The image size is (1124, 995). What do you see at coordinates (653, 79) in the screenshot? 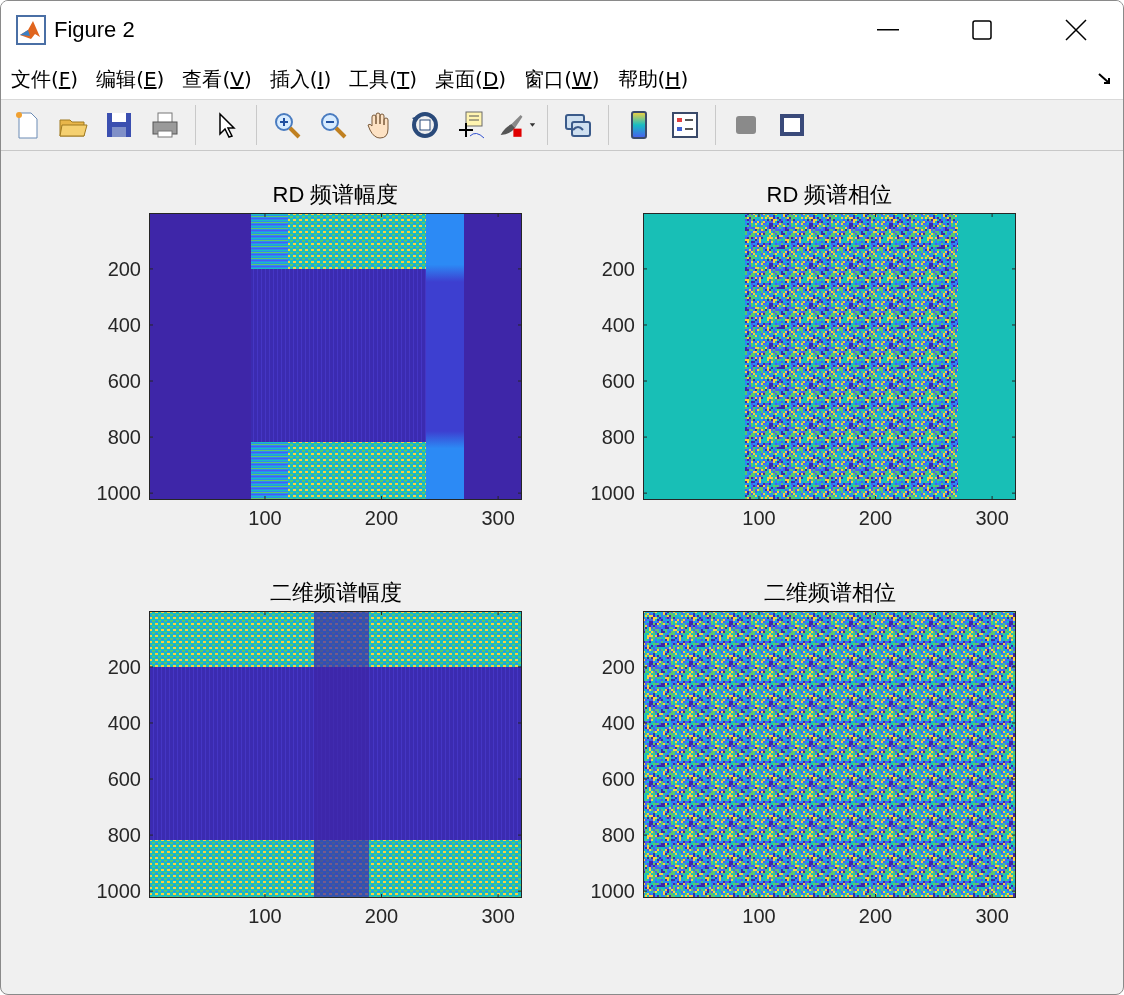
I see `menu-item: 帮助(H)` at bounding box center [653, 79].